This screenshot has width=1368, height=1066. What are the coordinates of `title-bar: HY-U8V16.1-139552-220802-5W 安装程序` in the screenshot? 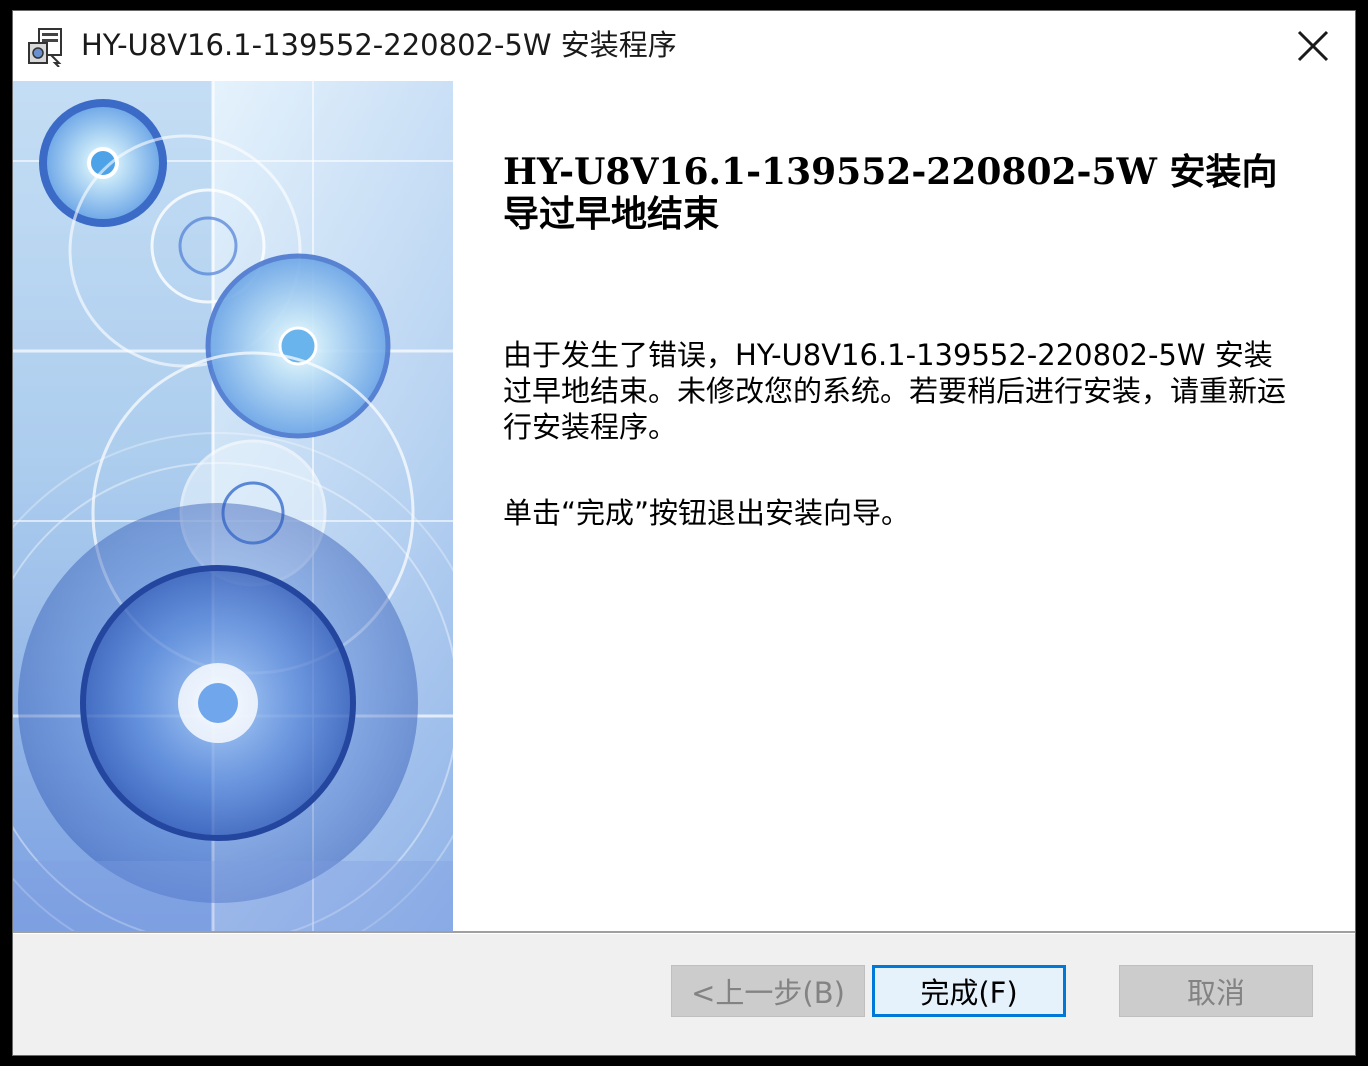 It's located at (684, 46).